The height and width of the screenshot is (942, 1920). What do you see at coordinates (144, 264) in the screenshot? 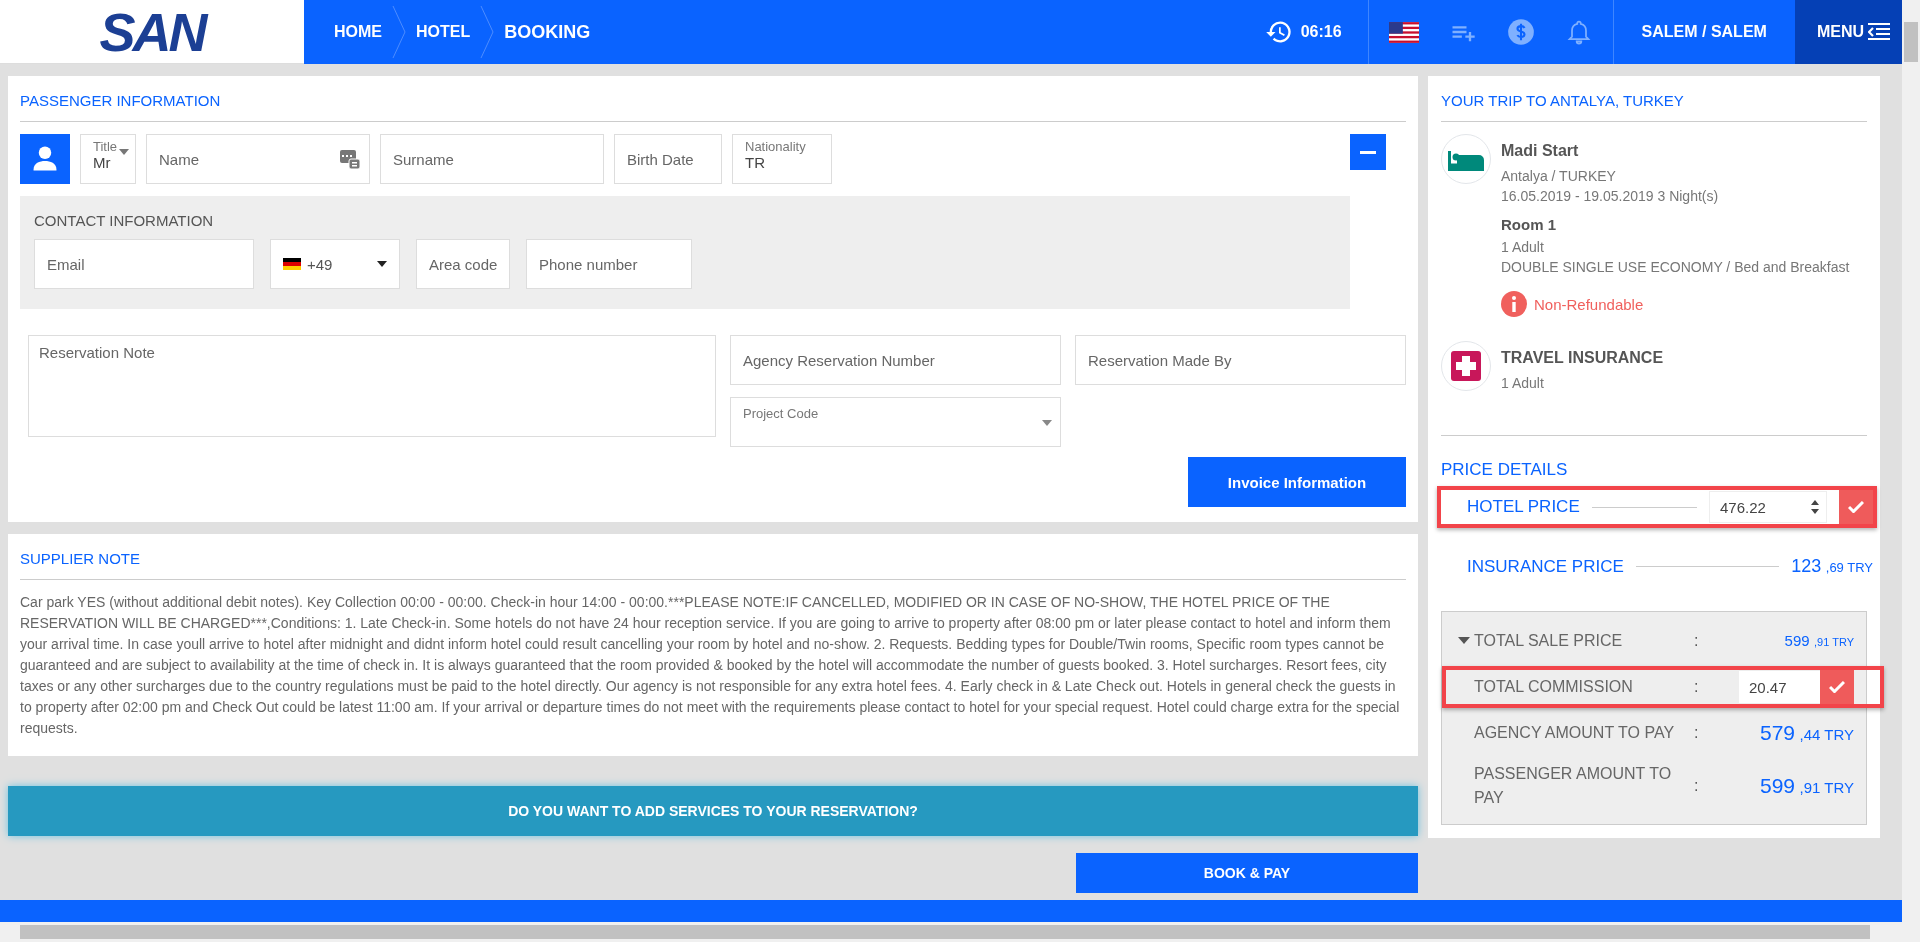
I see `email-field: Email` at bounding box center [144, 264].